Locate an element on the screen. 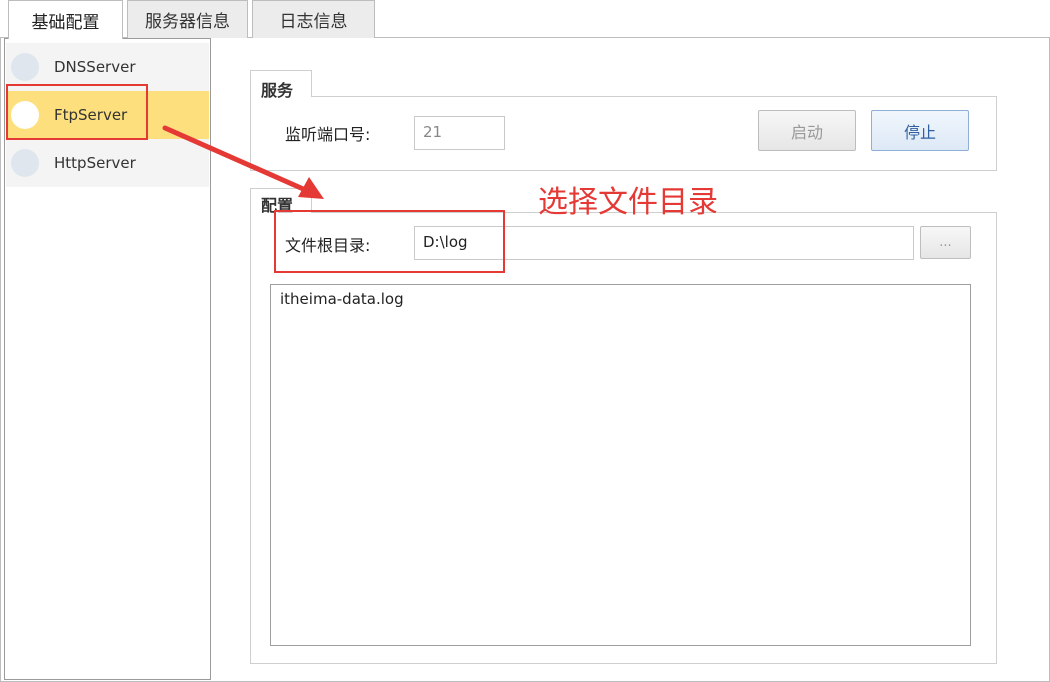 The height and width of the screenshot is (682, 1050). tab-label: 基础配置 is located at coordinates (65, 22).